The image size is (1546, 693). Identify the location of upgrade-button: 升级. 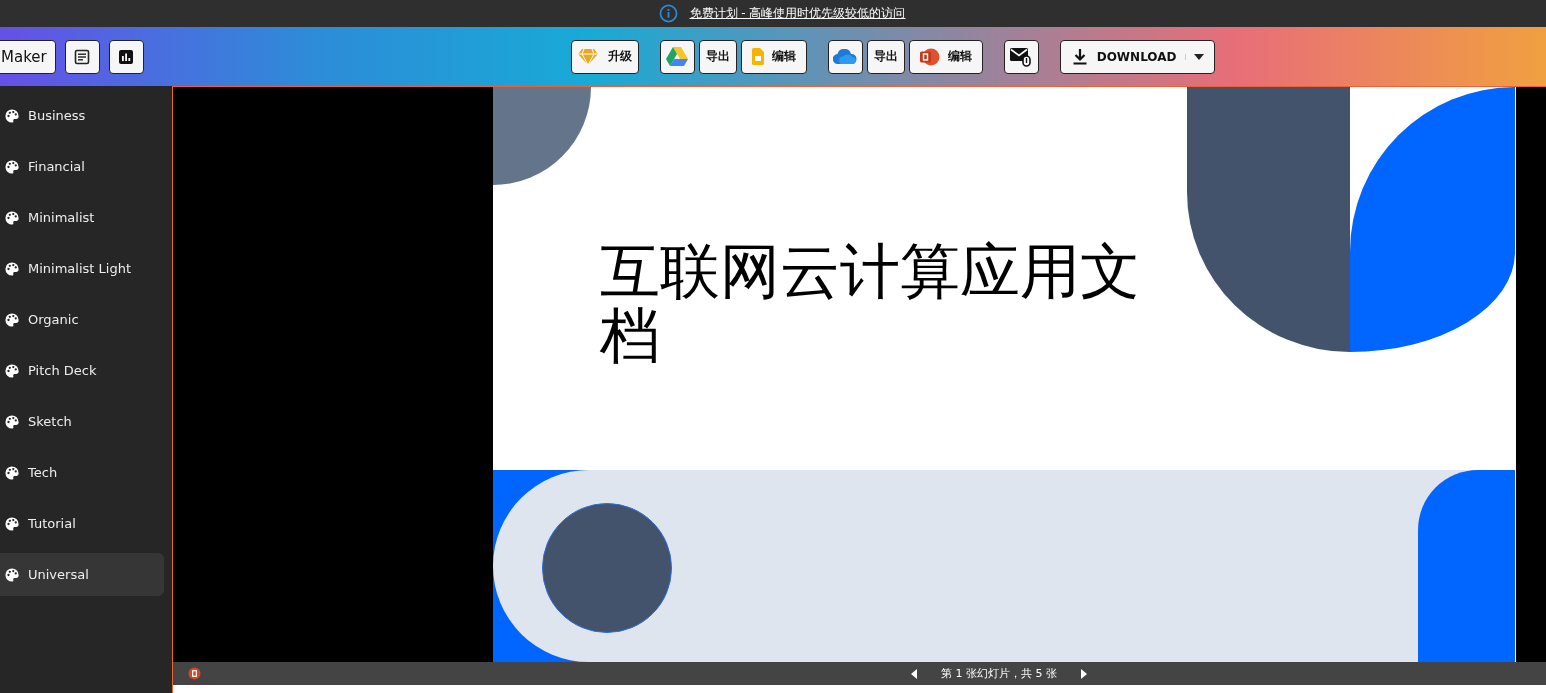
(604, 56).